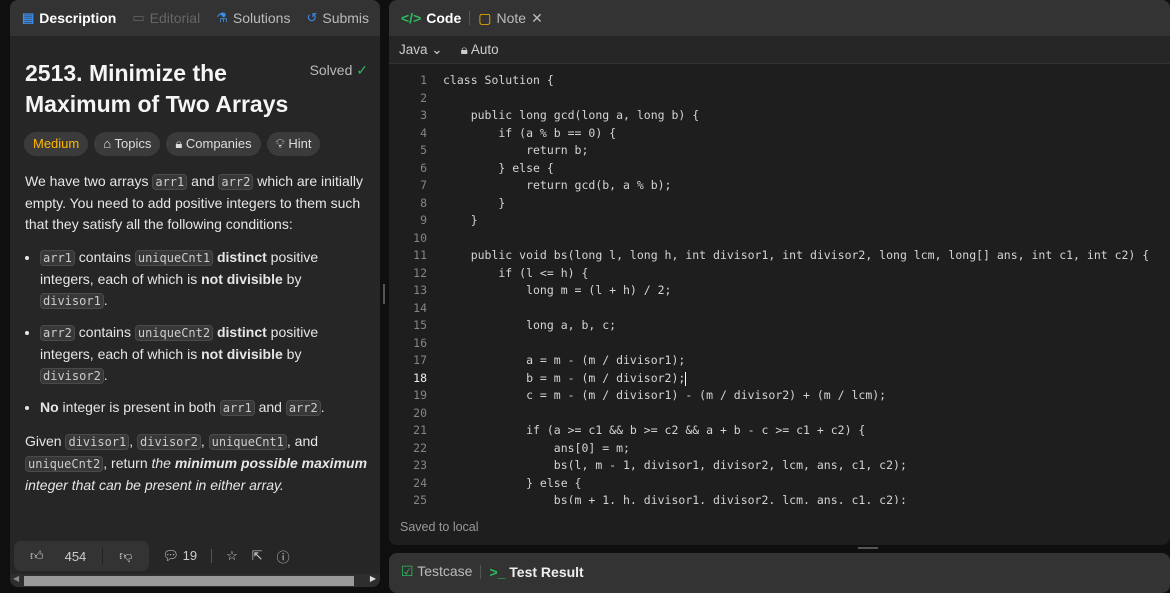 This screenshot has width=1170, height=593. What do you see at coordinates (257, 556) in the screenshot?
I see `share-icon: ⇱` at bounding box center [257, 556].